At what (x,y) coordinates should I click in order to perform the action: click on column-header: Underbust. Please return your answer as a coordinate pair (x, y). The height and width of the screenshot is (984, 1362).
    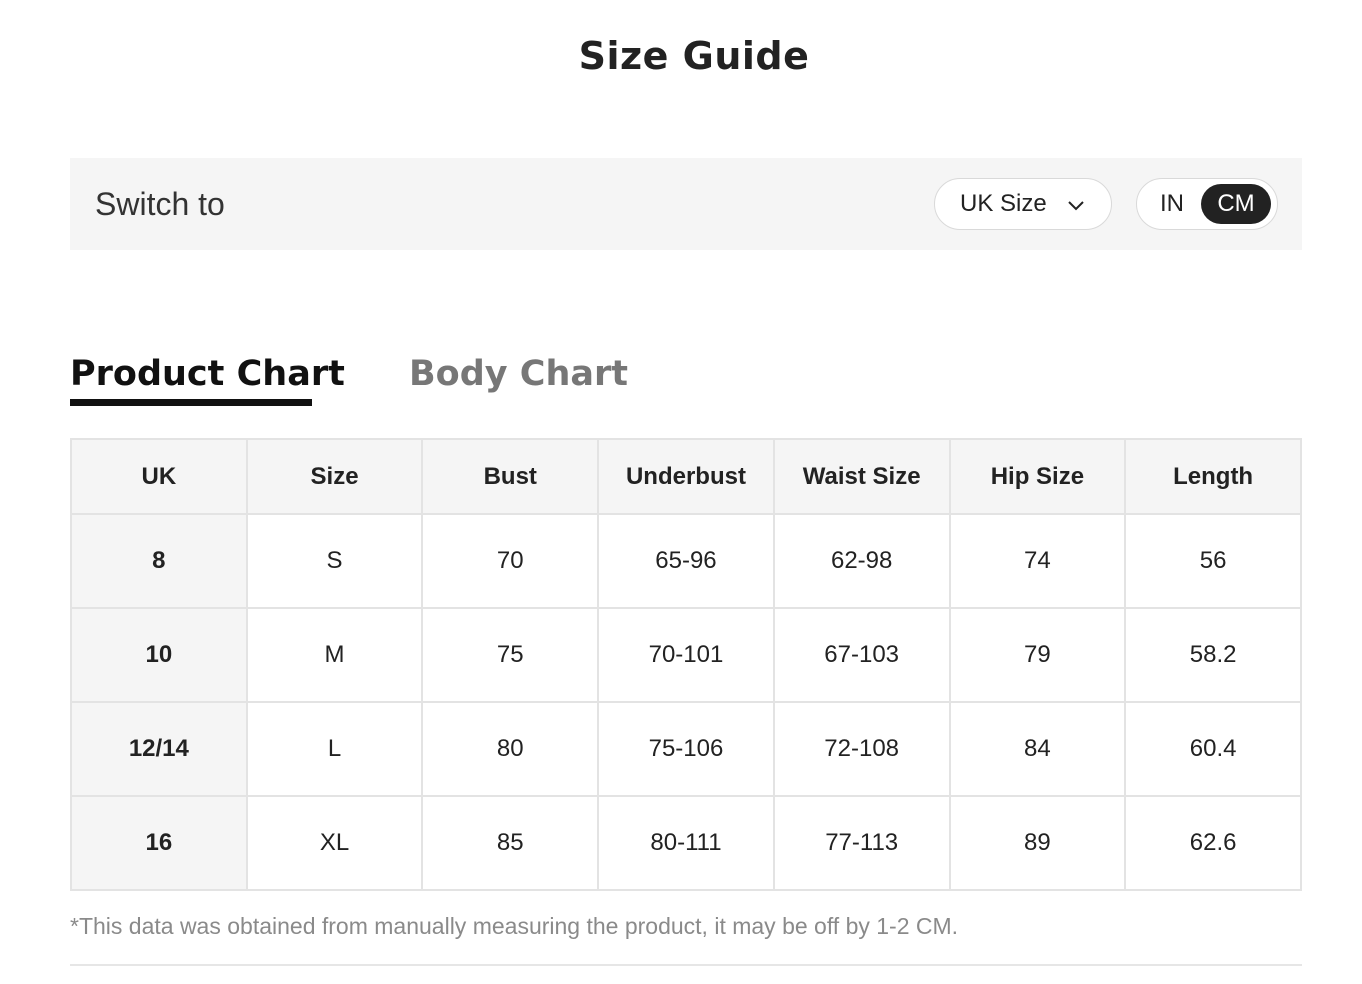
    Looking at the image, I should click on (686, 476).